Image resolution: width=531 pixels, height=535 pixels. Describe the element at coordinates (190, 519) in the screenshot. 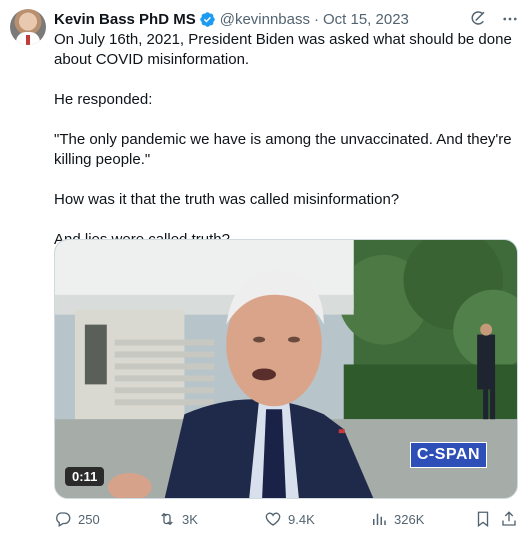

I see `repost-count: 3K` at that location.